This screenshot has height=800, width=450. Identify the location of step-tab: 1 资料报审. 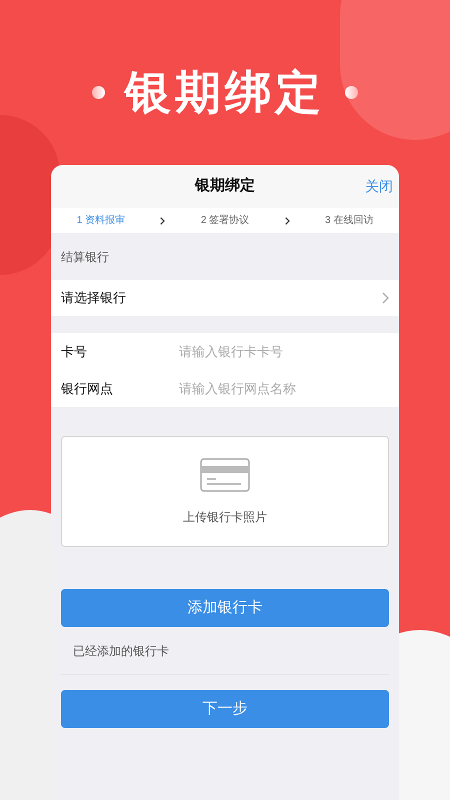
(101, 220).